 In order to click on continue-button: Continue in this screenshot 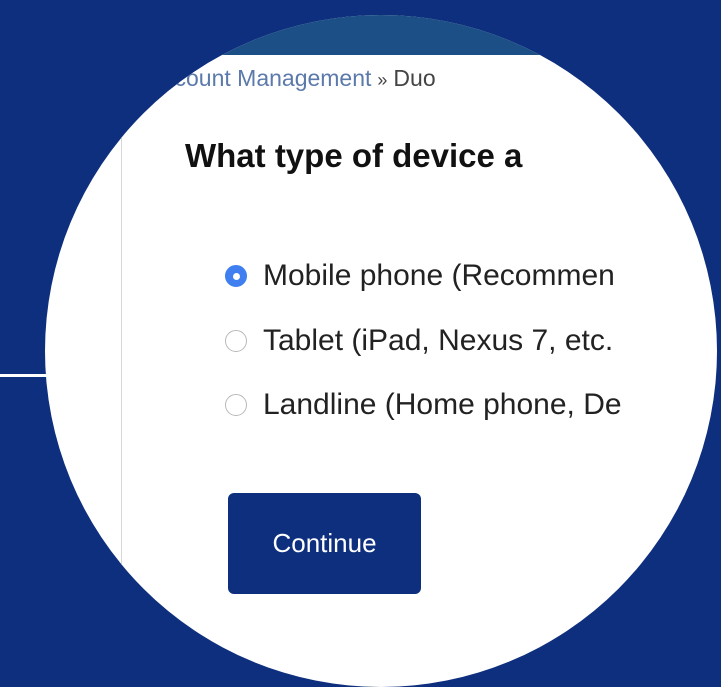, I will do `click(324, 543)`.